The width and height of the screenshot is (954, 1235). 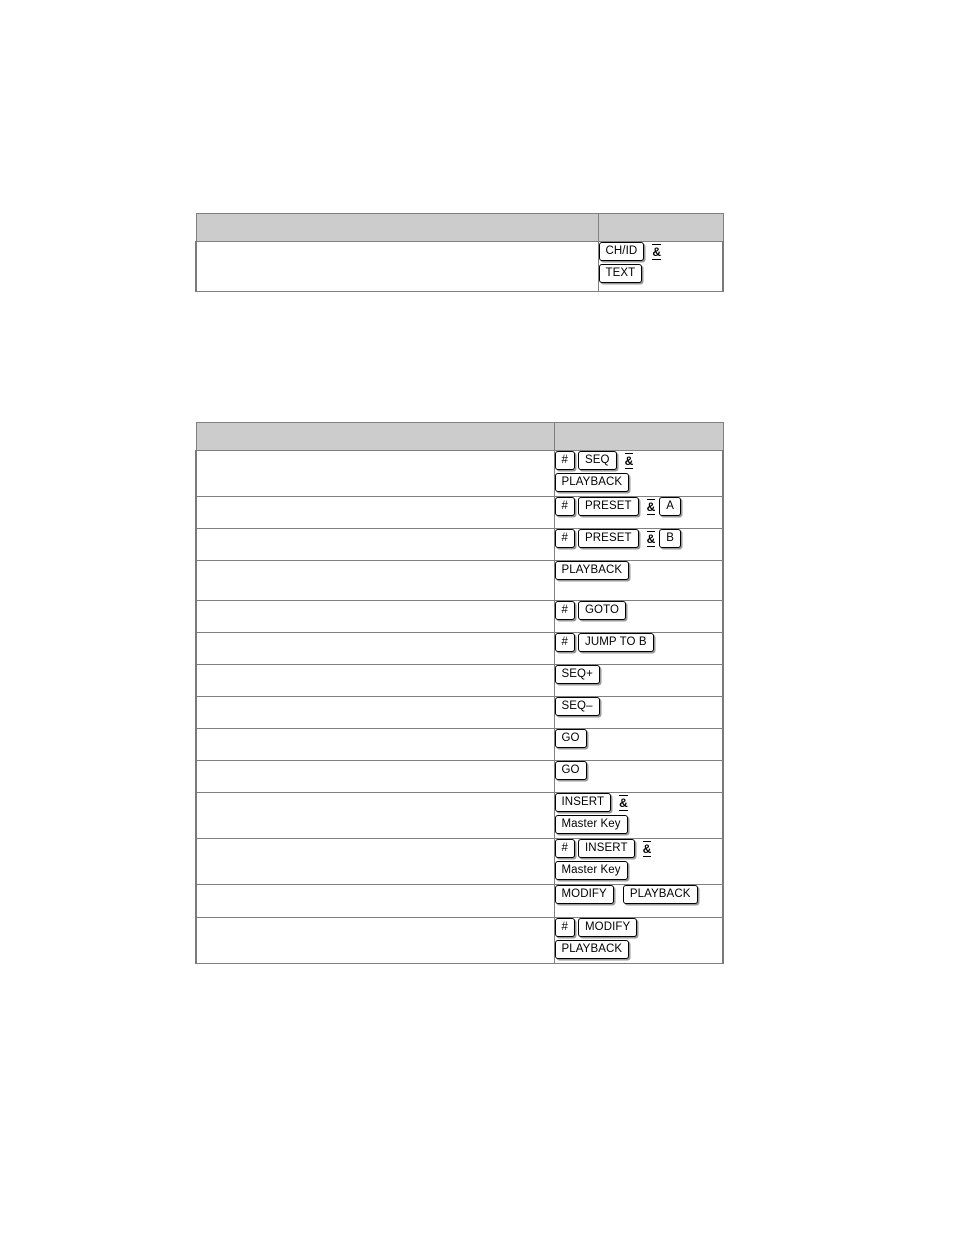 What do you see at coordinates (621, 251) in the screenshot?
I see `keycap-ch-id: CH/ID` at bounding box center [621, 251].